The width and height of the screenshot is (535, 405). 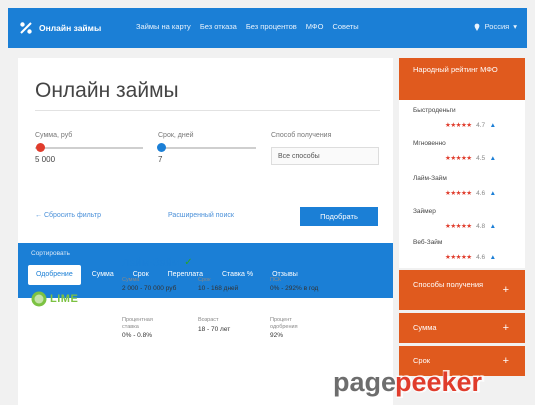 I want to click on term-label: Срок, дней, so click(x=176, y=135).